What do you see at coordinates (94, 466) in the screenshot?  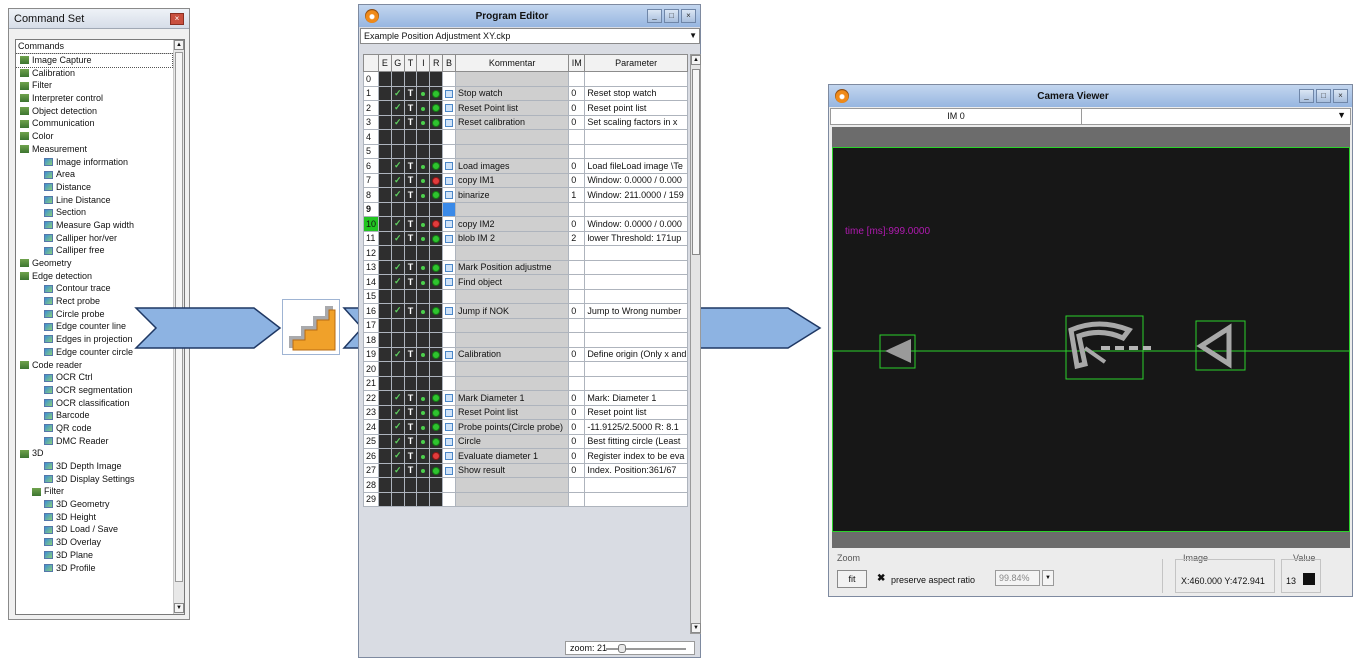 I see `command-tree-item: 3D Depth Image` at bounding box center [94, 466].